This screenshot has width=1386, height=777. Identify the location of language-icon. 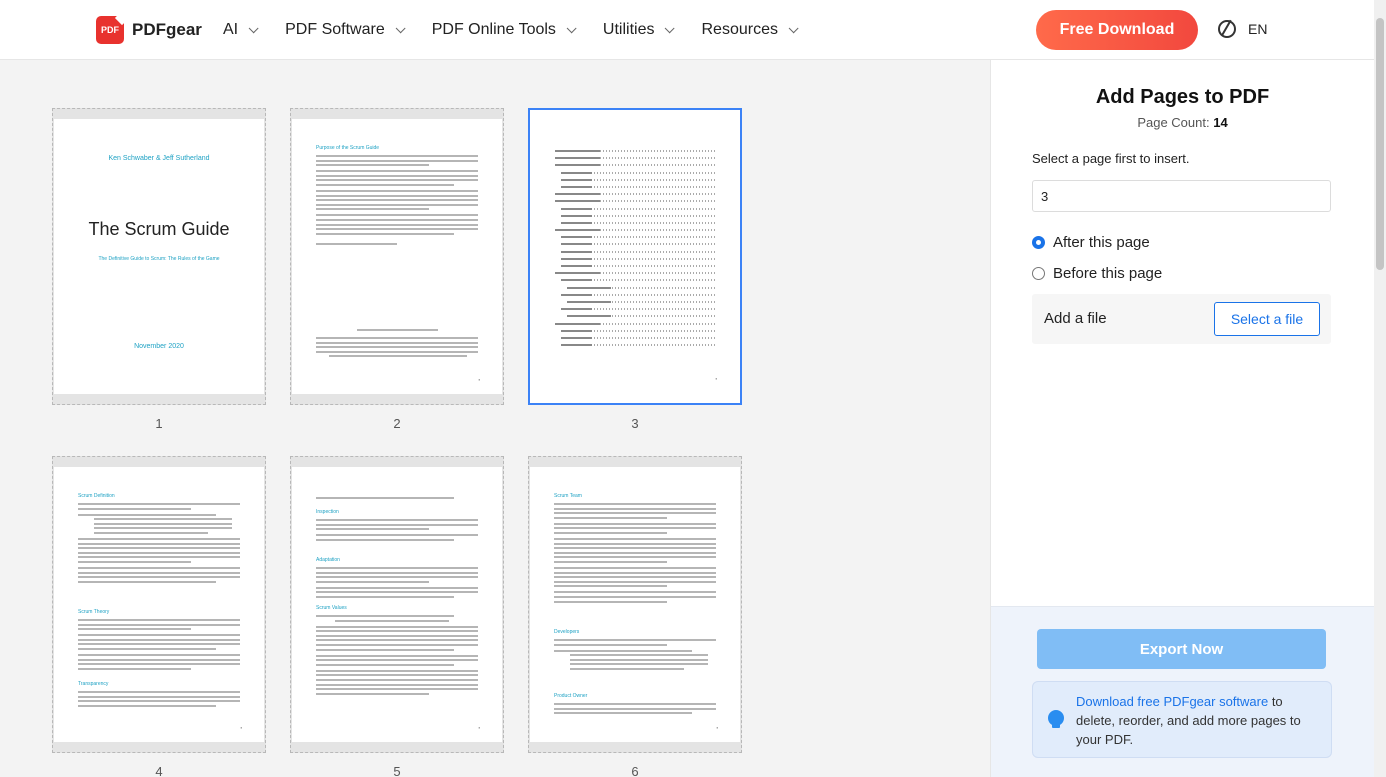
(1227, 29).